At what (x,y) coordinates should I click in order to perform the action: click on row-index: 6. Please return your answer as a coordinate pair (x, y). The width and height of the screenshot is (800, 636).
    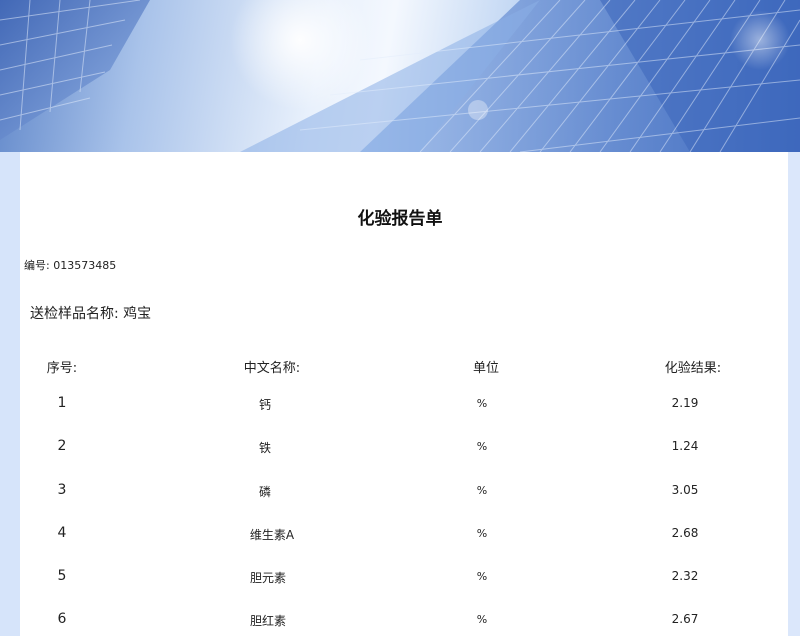
    Looking at the image, I should click on (62, 619).